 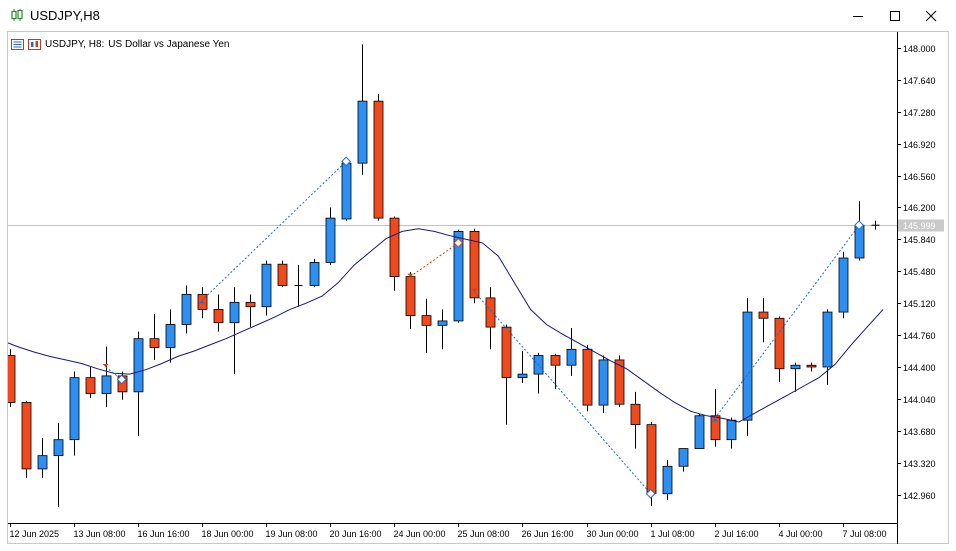 What do you see at coordinates (478, 15) in the screenshot?
I see `title-bar: USDJPY,H8` at bounding box center [478, 15].